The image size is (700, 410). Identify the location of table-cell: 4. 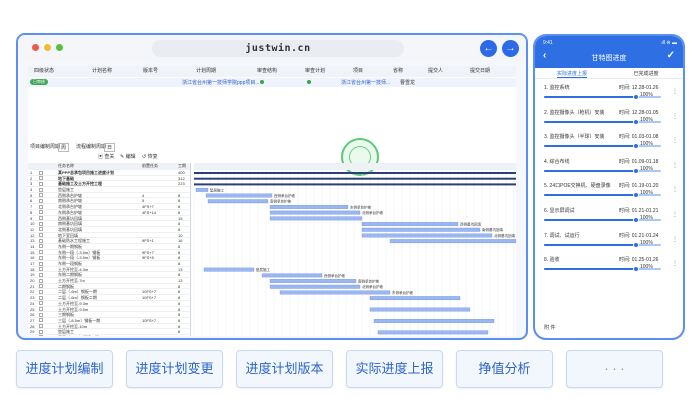
(143, 195).